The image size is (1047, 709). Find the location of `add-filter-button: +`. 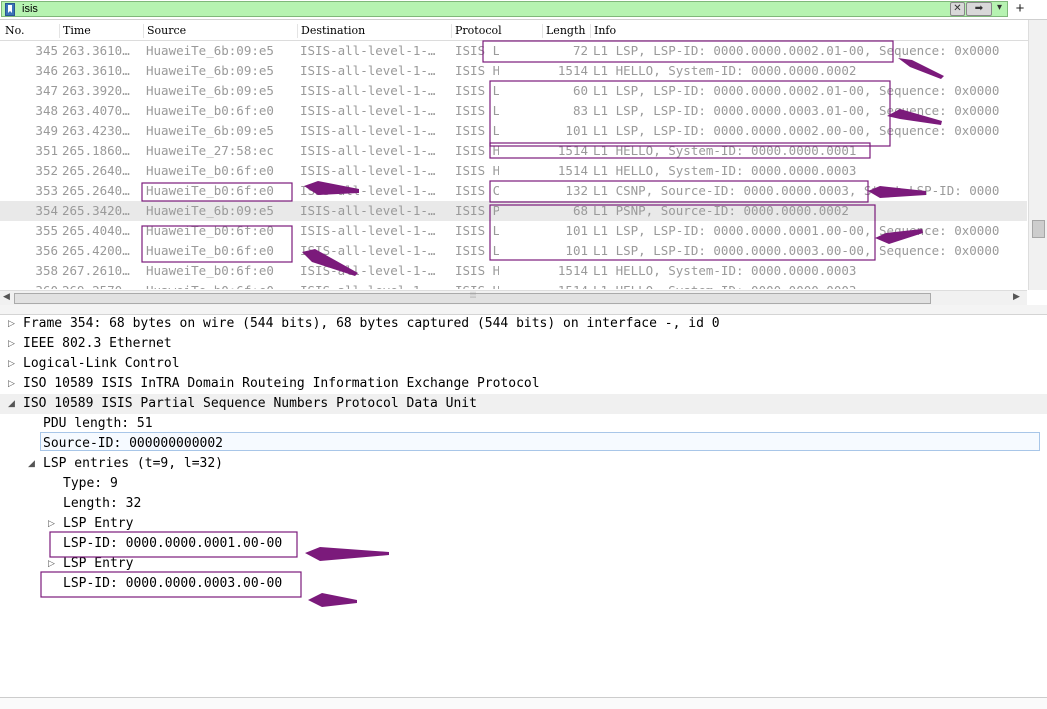

add-filter-button: + is located at coordinates (1020, 9).